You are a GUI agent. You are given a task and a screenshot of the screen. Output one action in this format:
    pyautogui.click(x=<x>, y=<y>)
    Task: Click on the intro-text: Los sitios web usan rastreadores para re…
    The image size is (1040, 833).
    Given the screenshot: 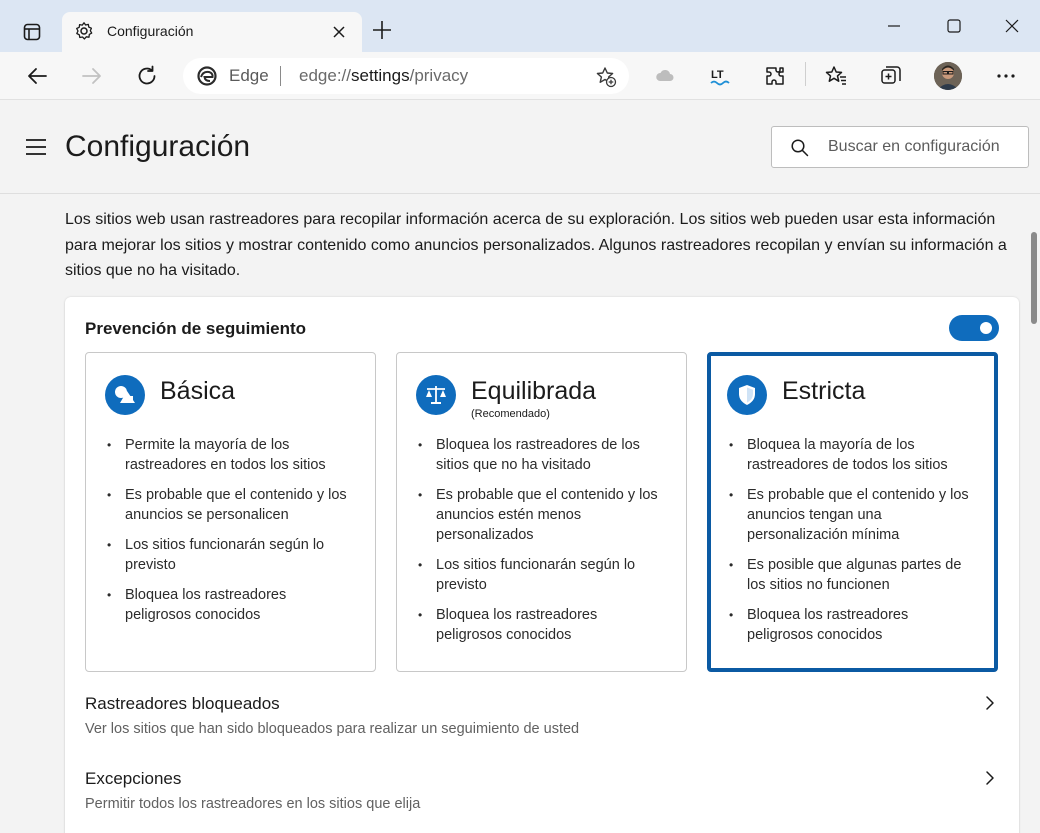 What is the action you would take?
    pyautogui.click(x=536, y=245)
    